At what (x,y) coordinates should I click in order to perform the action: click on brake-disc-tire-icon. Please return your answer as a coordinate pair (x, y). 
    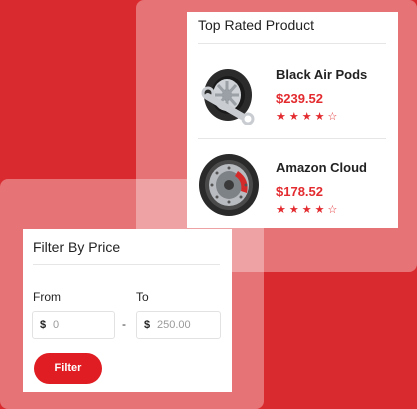
    Looking at the image, I should click on (231, 182).